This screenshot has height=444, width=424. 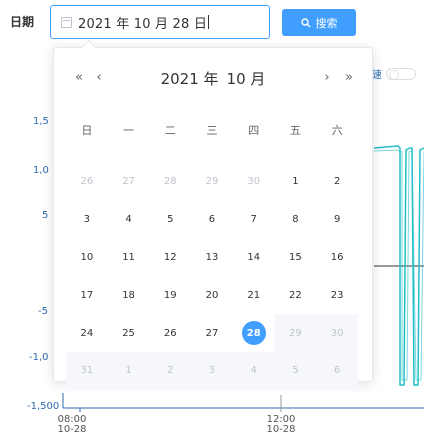 I want to click on date-cell: 23, so click(x=337, y=295).